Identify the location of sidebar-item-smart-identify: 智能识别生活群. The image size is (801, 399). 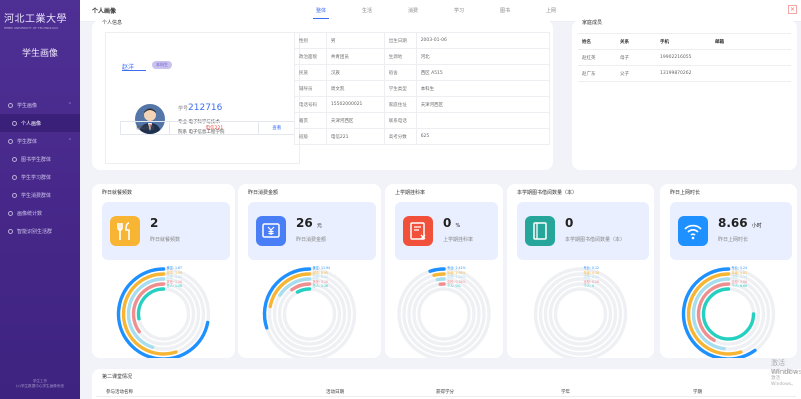
(40, 231).